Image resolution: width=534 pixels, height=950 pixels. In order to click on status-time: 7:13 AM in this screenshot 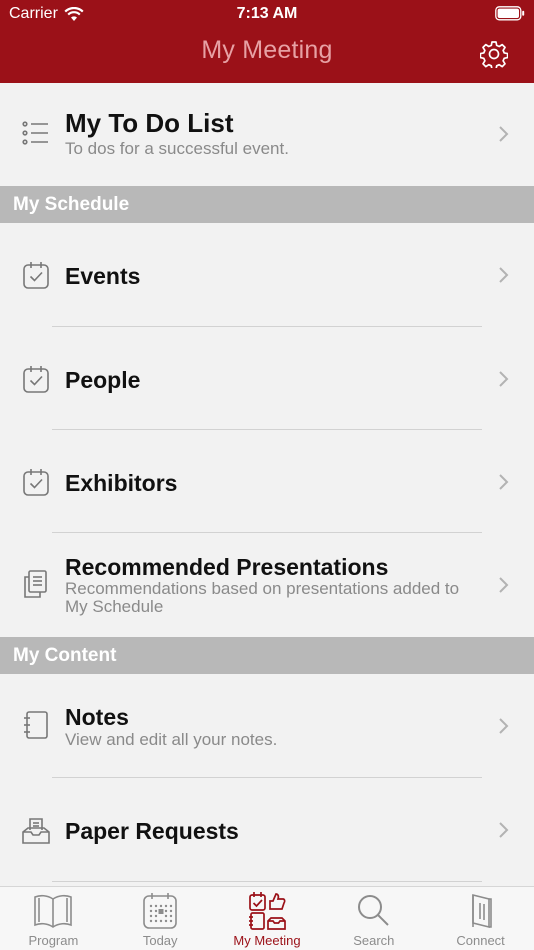, I will do `click(267, 13)`.